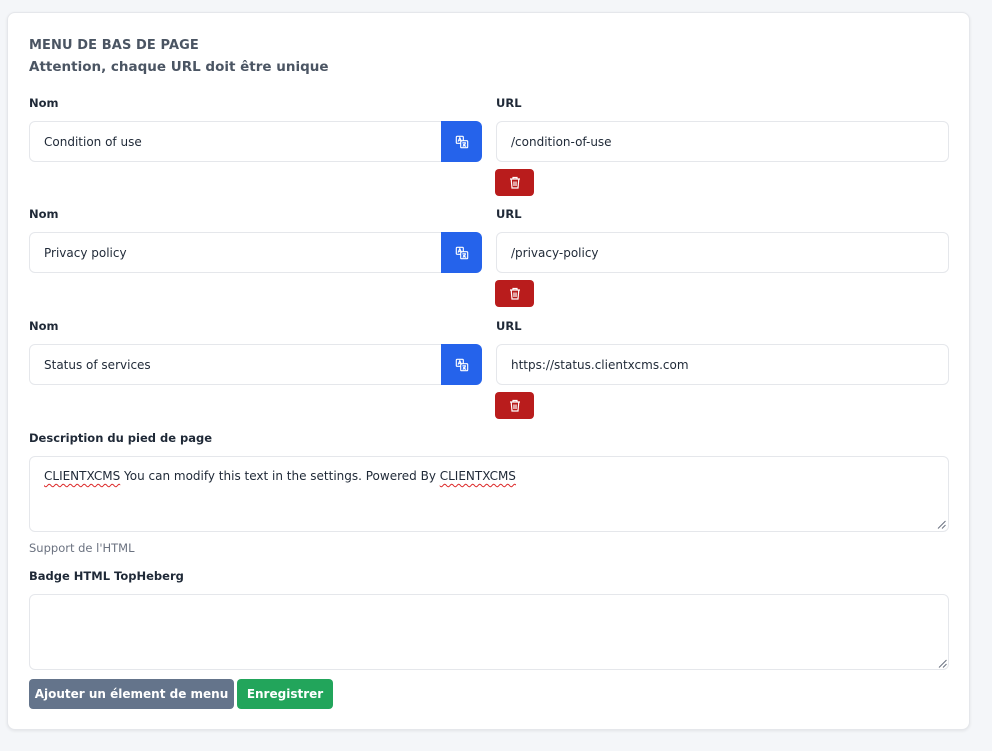  I want to click on menu-item-url-input: /condition-of-use, so click(722, 141).